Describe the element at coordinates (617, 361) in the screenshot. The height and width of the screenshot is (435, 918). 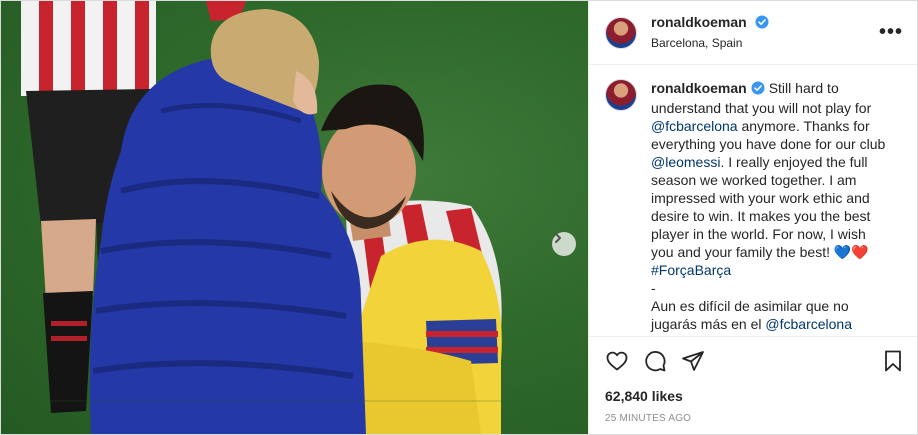
I see `like-heart-icon` at that location.